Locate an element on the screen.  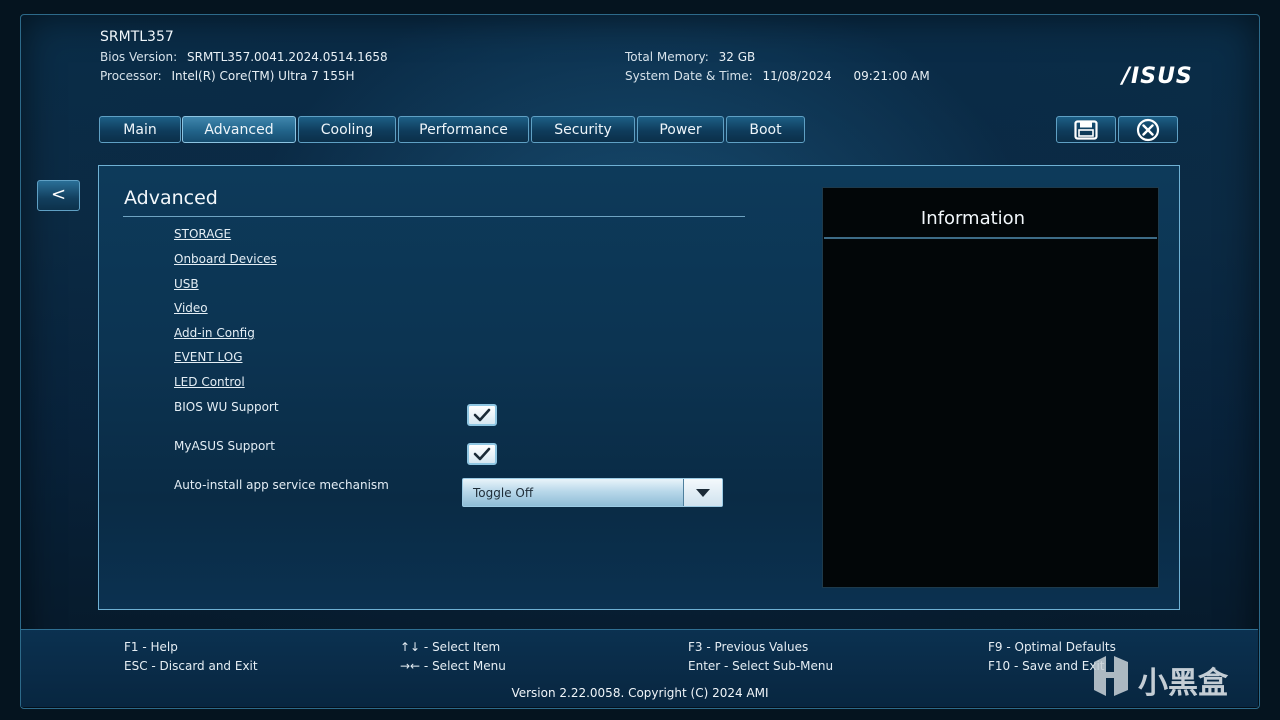
bios-version-label: Bios Version: is located at coordinates (139, 57).